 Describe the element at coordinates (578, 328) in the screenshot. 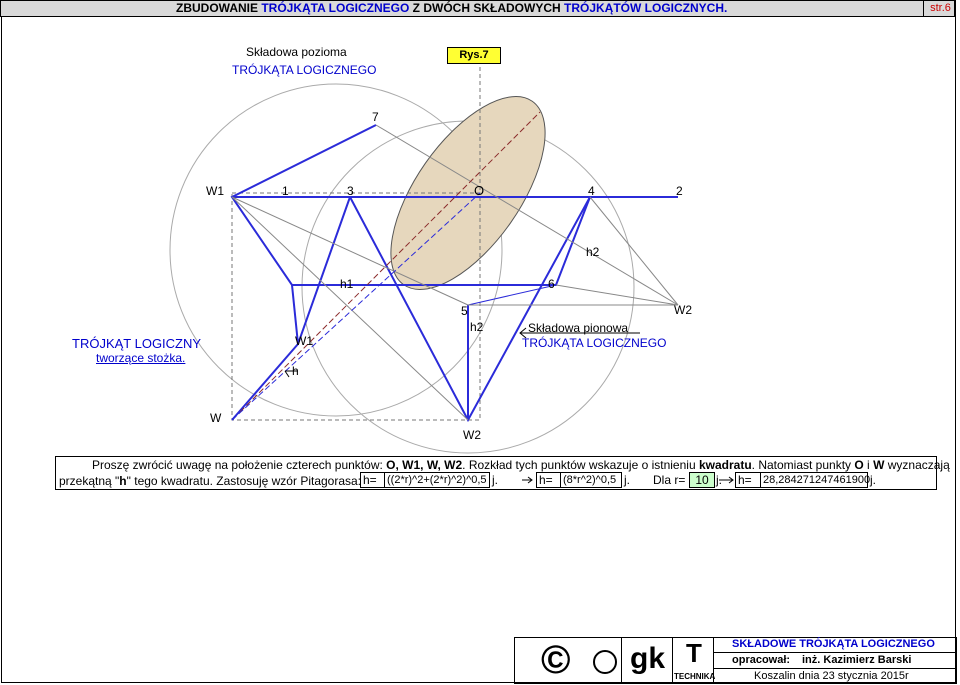

I see `vertical-label: Składowa pionowa` at that location.